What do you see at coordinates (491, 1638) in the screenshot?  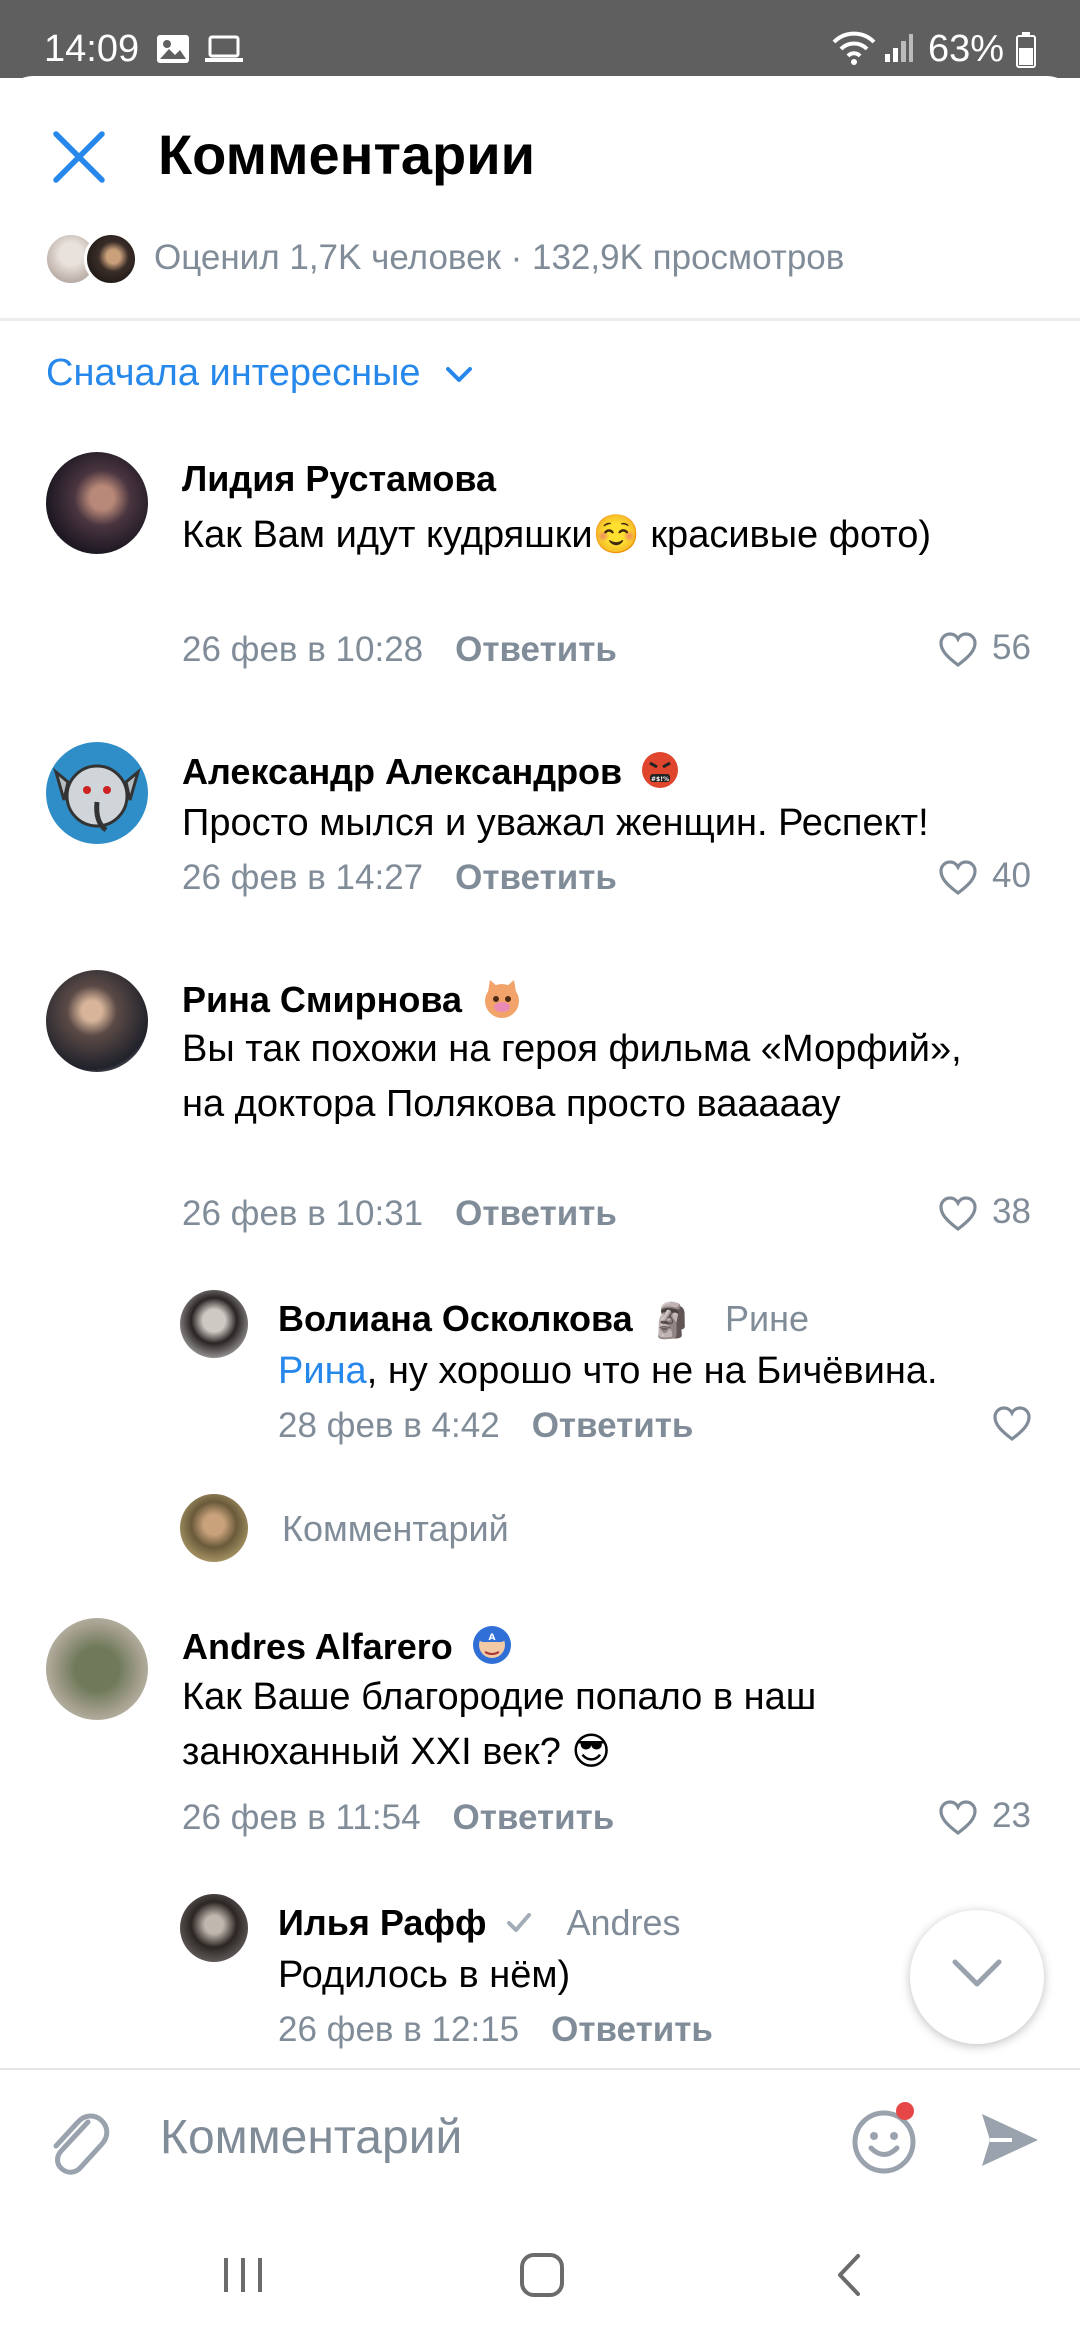 I see `svg-text: A` at bounding box center [491, 1638].